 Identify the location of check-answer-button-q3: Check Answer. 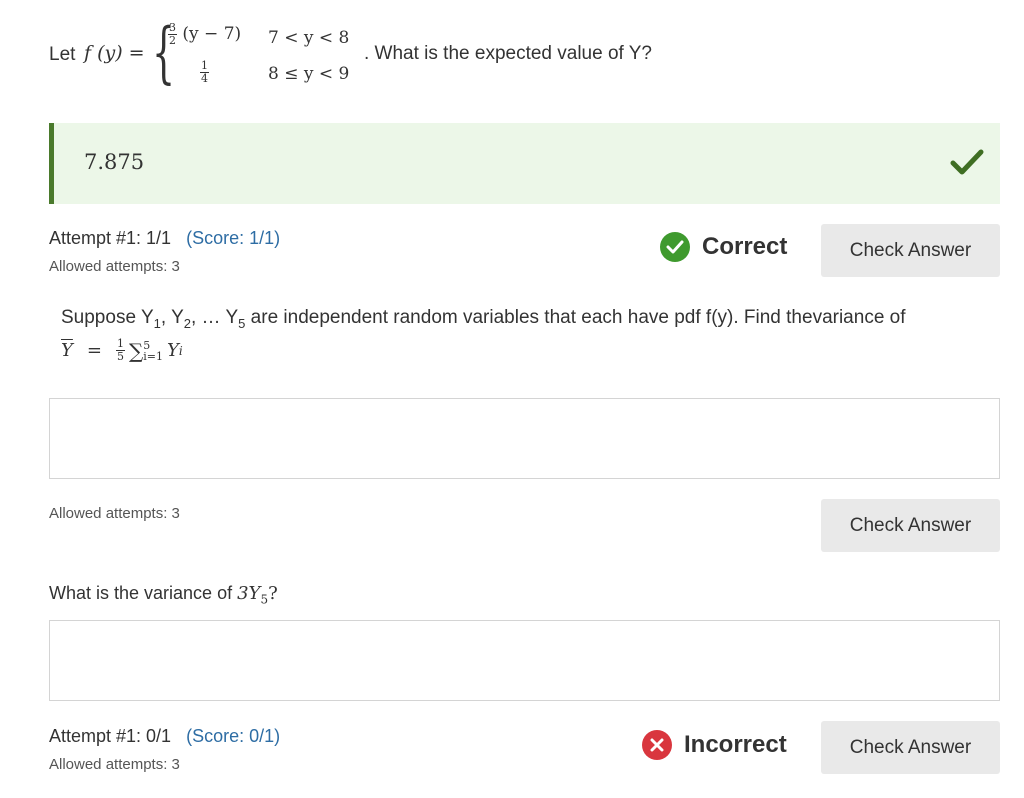
(910, 747).